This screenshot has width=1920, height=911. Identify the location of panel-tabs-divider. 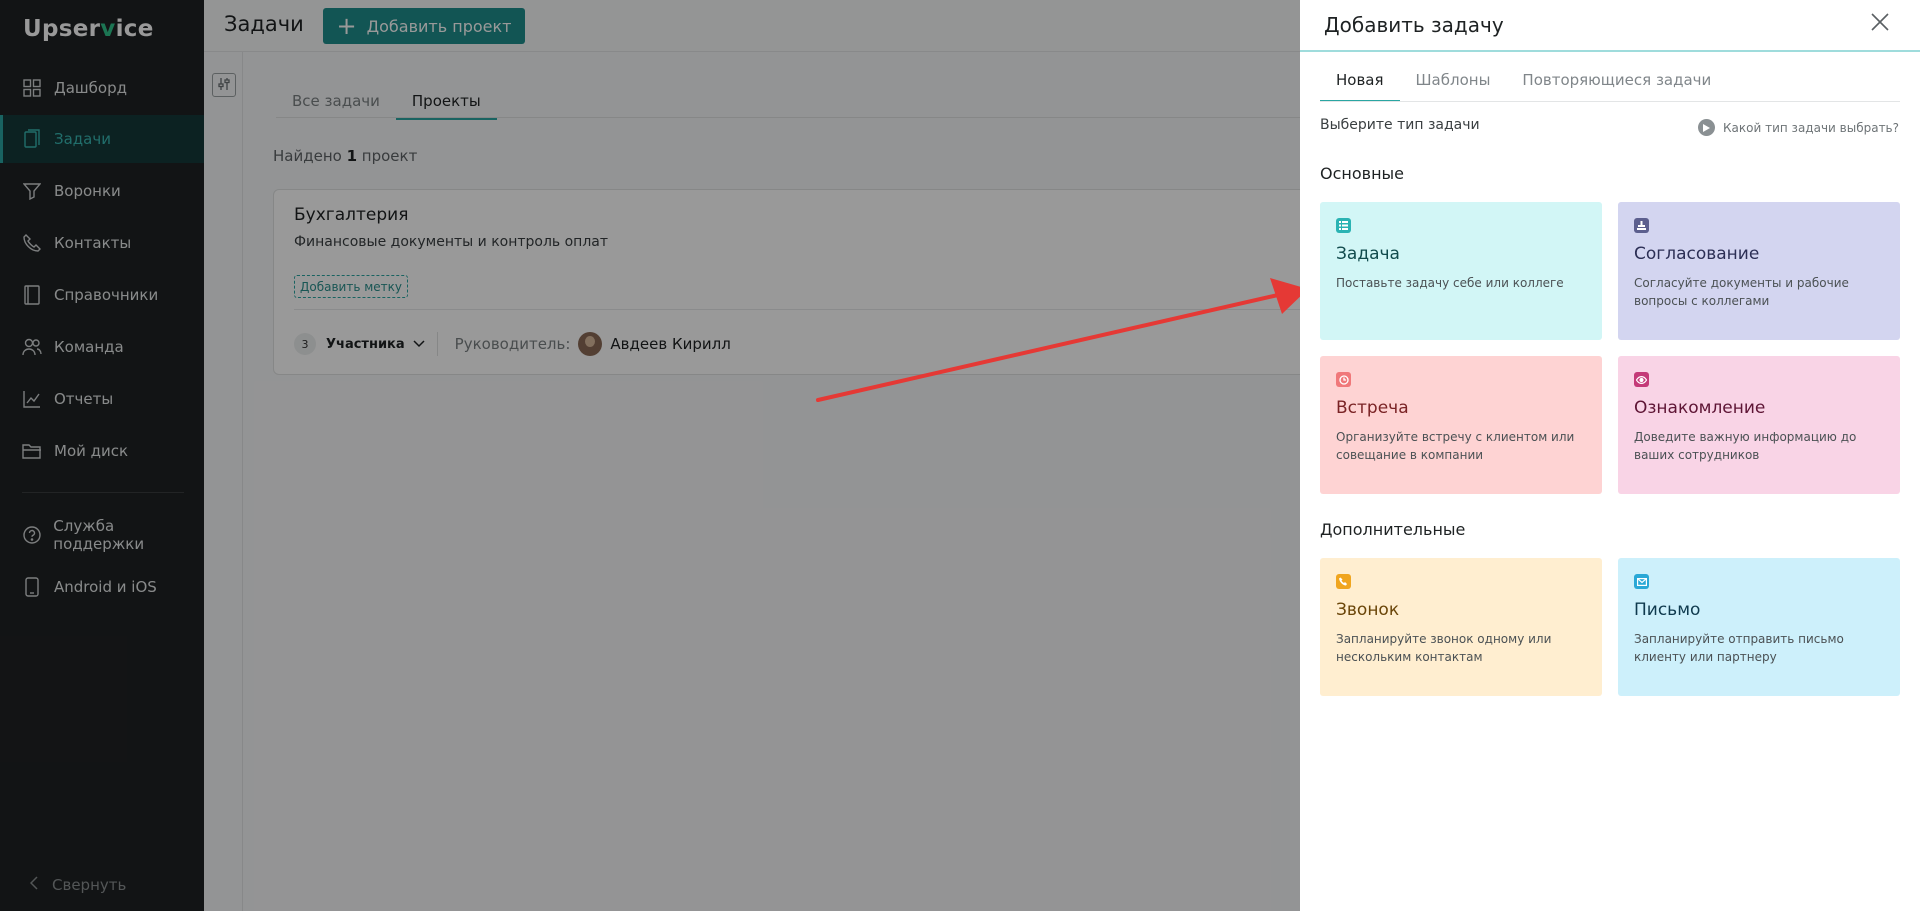
(1610, 101).